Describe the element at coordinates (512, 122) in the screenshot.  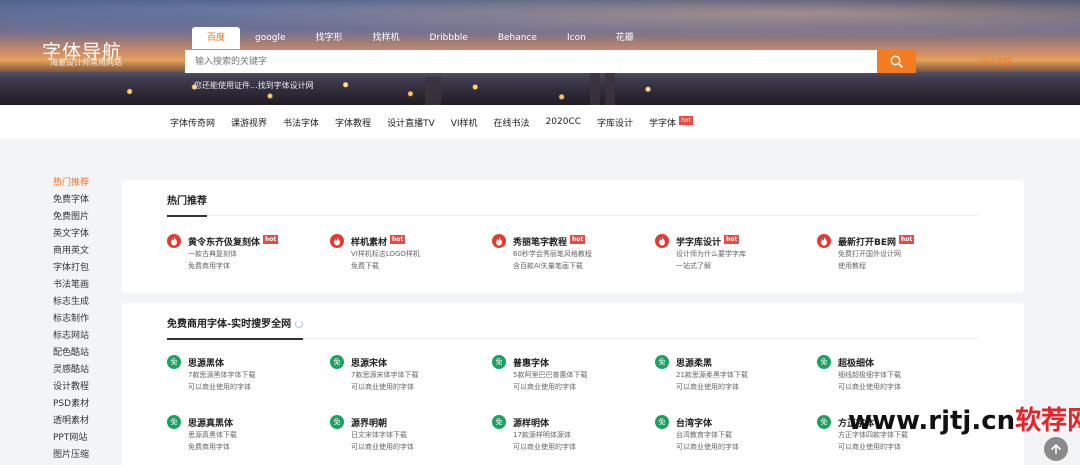
I see `nav-item: 在线书法` at that location.